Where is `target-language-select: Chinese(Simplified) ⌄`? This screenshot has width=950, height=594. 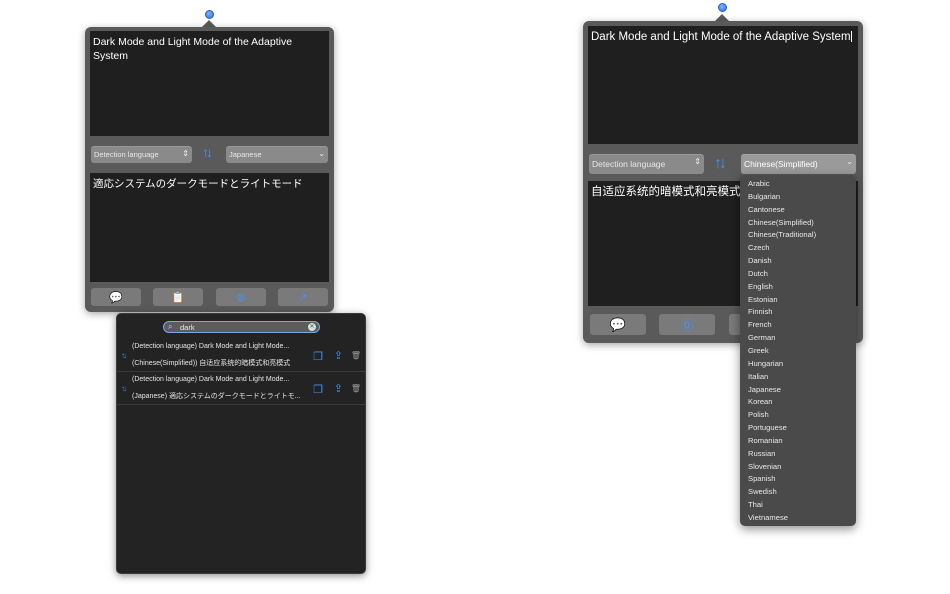 target-language-select: Chinese(Simplified) ⌄ is located at coordinates (798, 164).